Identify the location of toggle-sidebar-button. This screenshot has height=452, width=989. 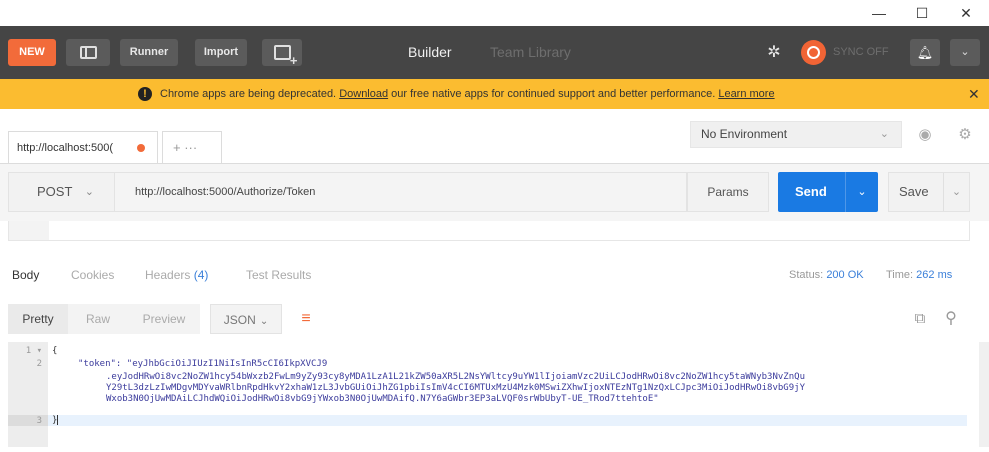
(88, 52).